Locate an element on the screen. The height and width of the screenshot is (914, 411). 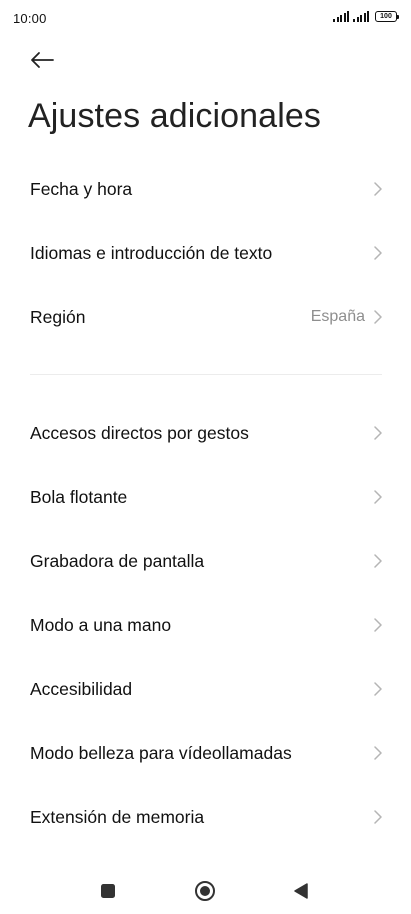
settings-item-label: Grabadora de pantalla is located at coordinates (117, 560).